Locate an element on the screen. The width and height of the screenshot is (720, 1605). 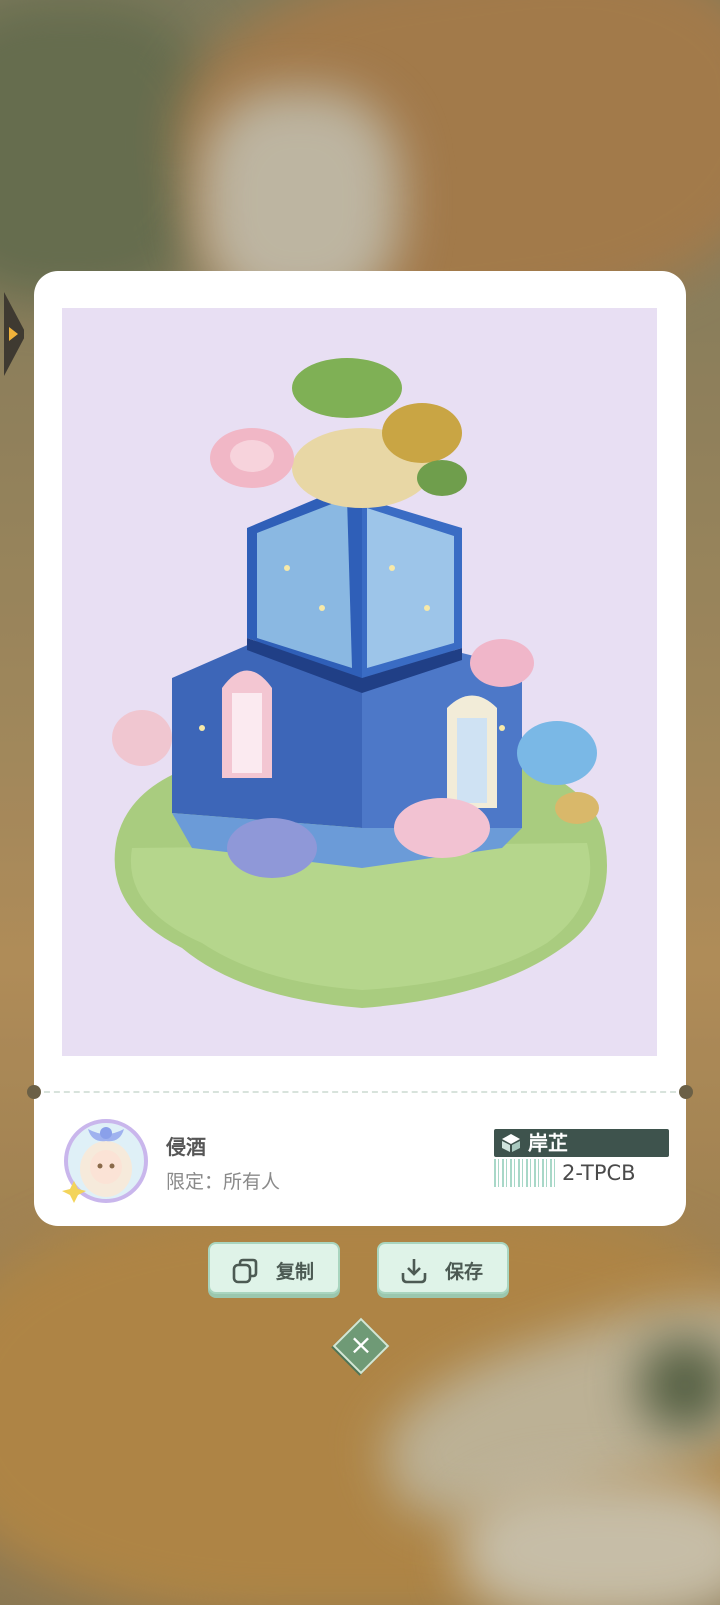
share-tag-label: 岸芷 is located at coordinates (548, 1143).